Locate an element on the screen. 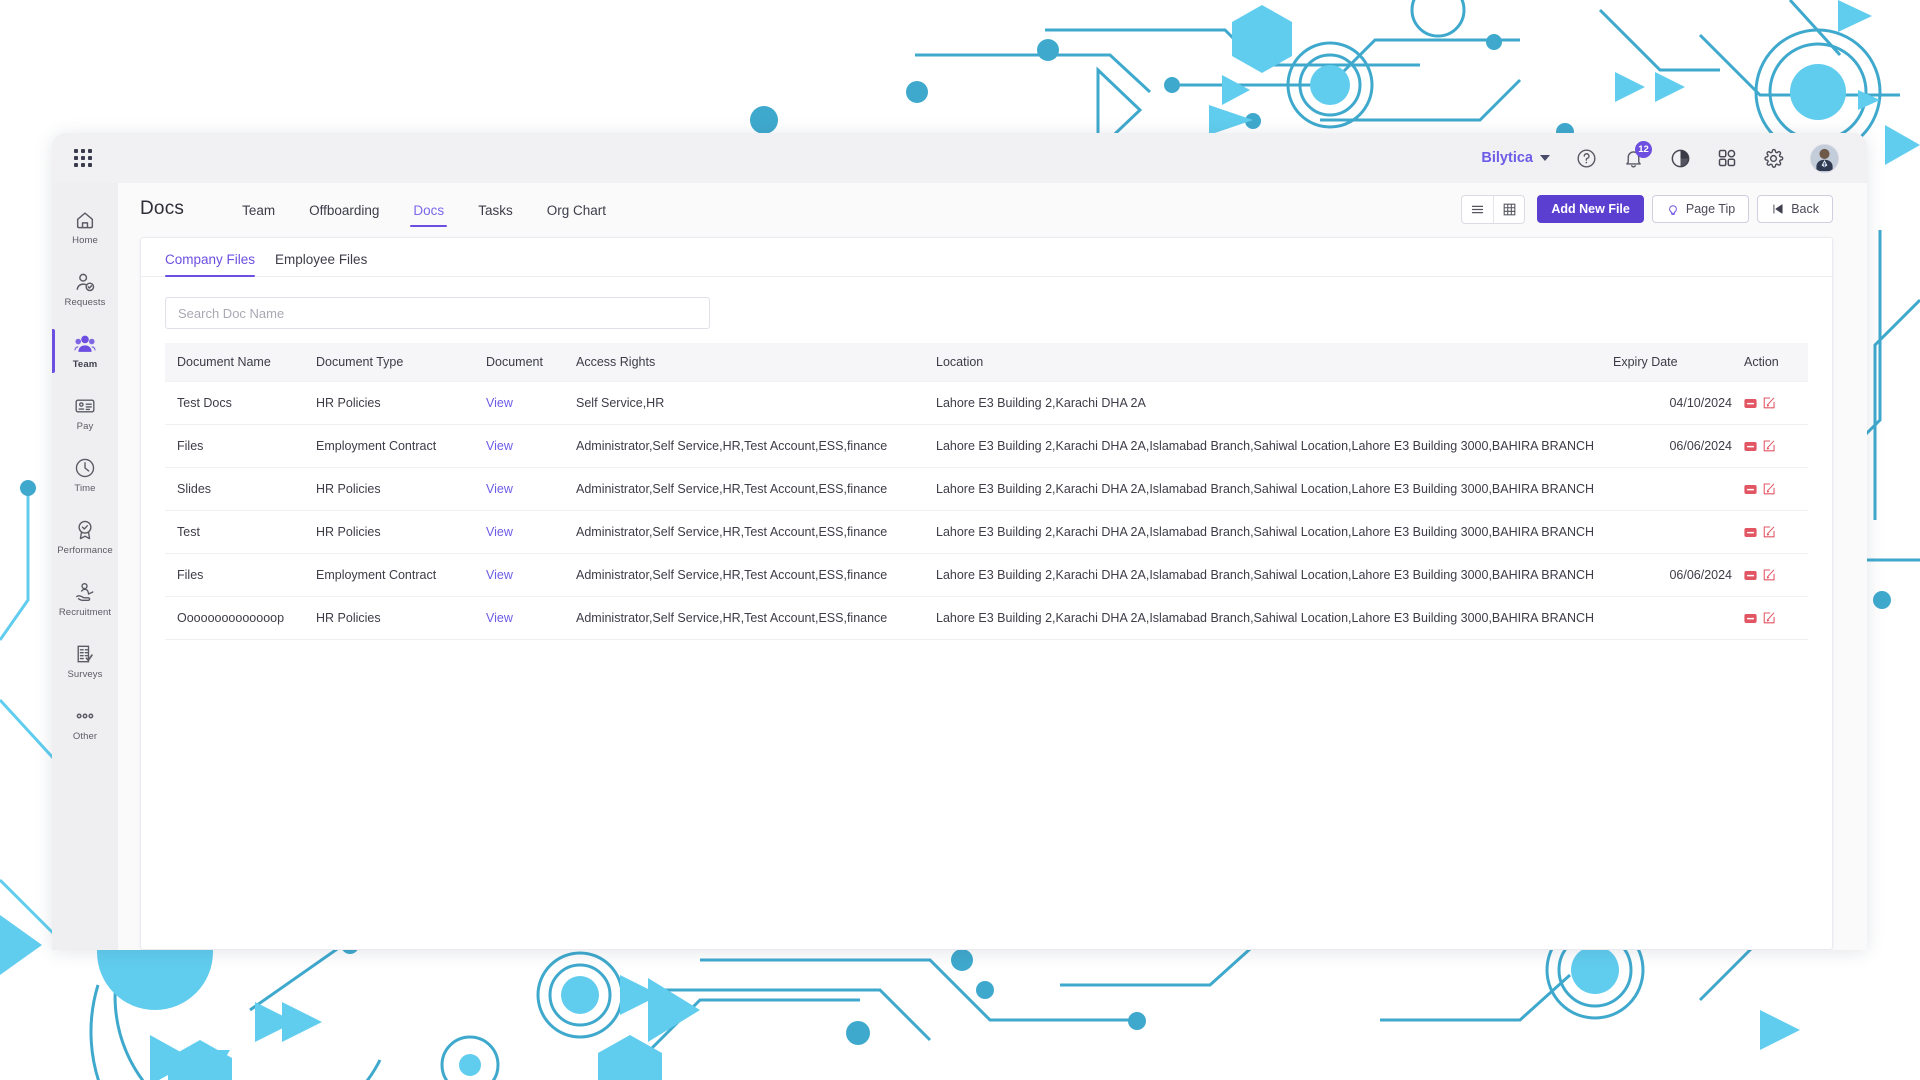 The image size is (1920, 1080). page-nav-tabs: Team Offboarding Docs Tasks Org Chart is located at coordinates (424, 209).